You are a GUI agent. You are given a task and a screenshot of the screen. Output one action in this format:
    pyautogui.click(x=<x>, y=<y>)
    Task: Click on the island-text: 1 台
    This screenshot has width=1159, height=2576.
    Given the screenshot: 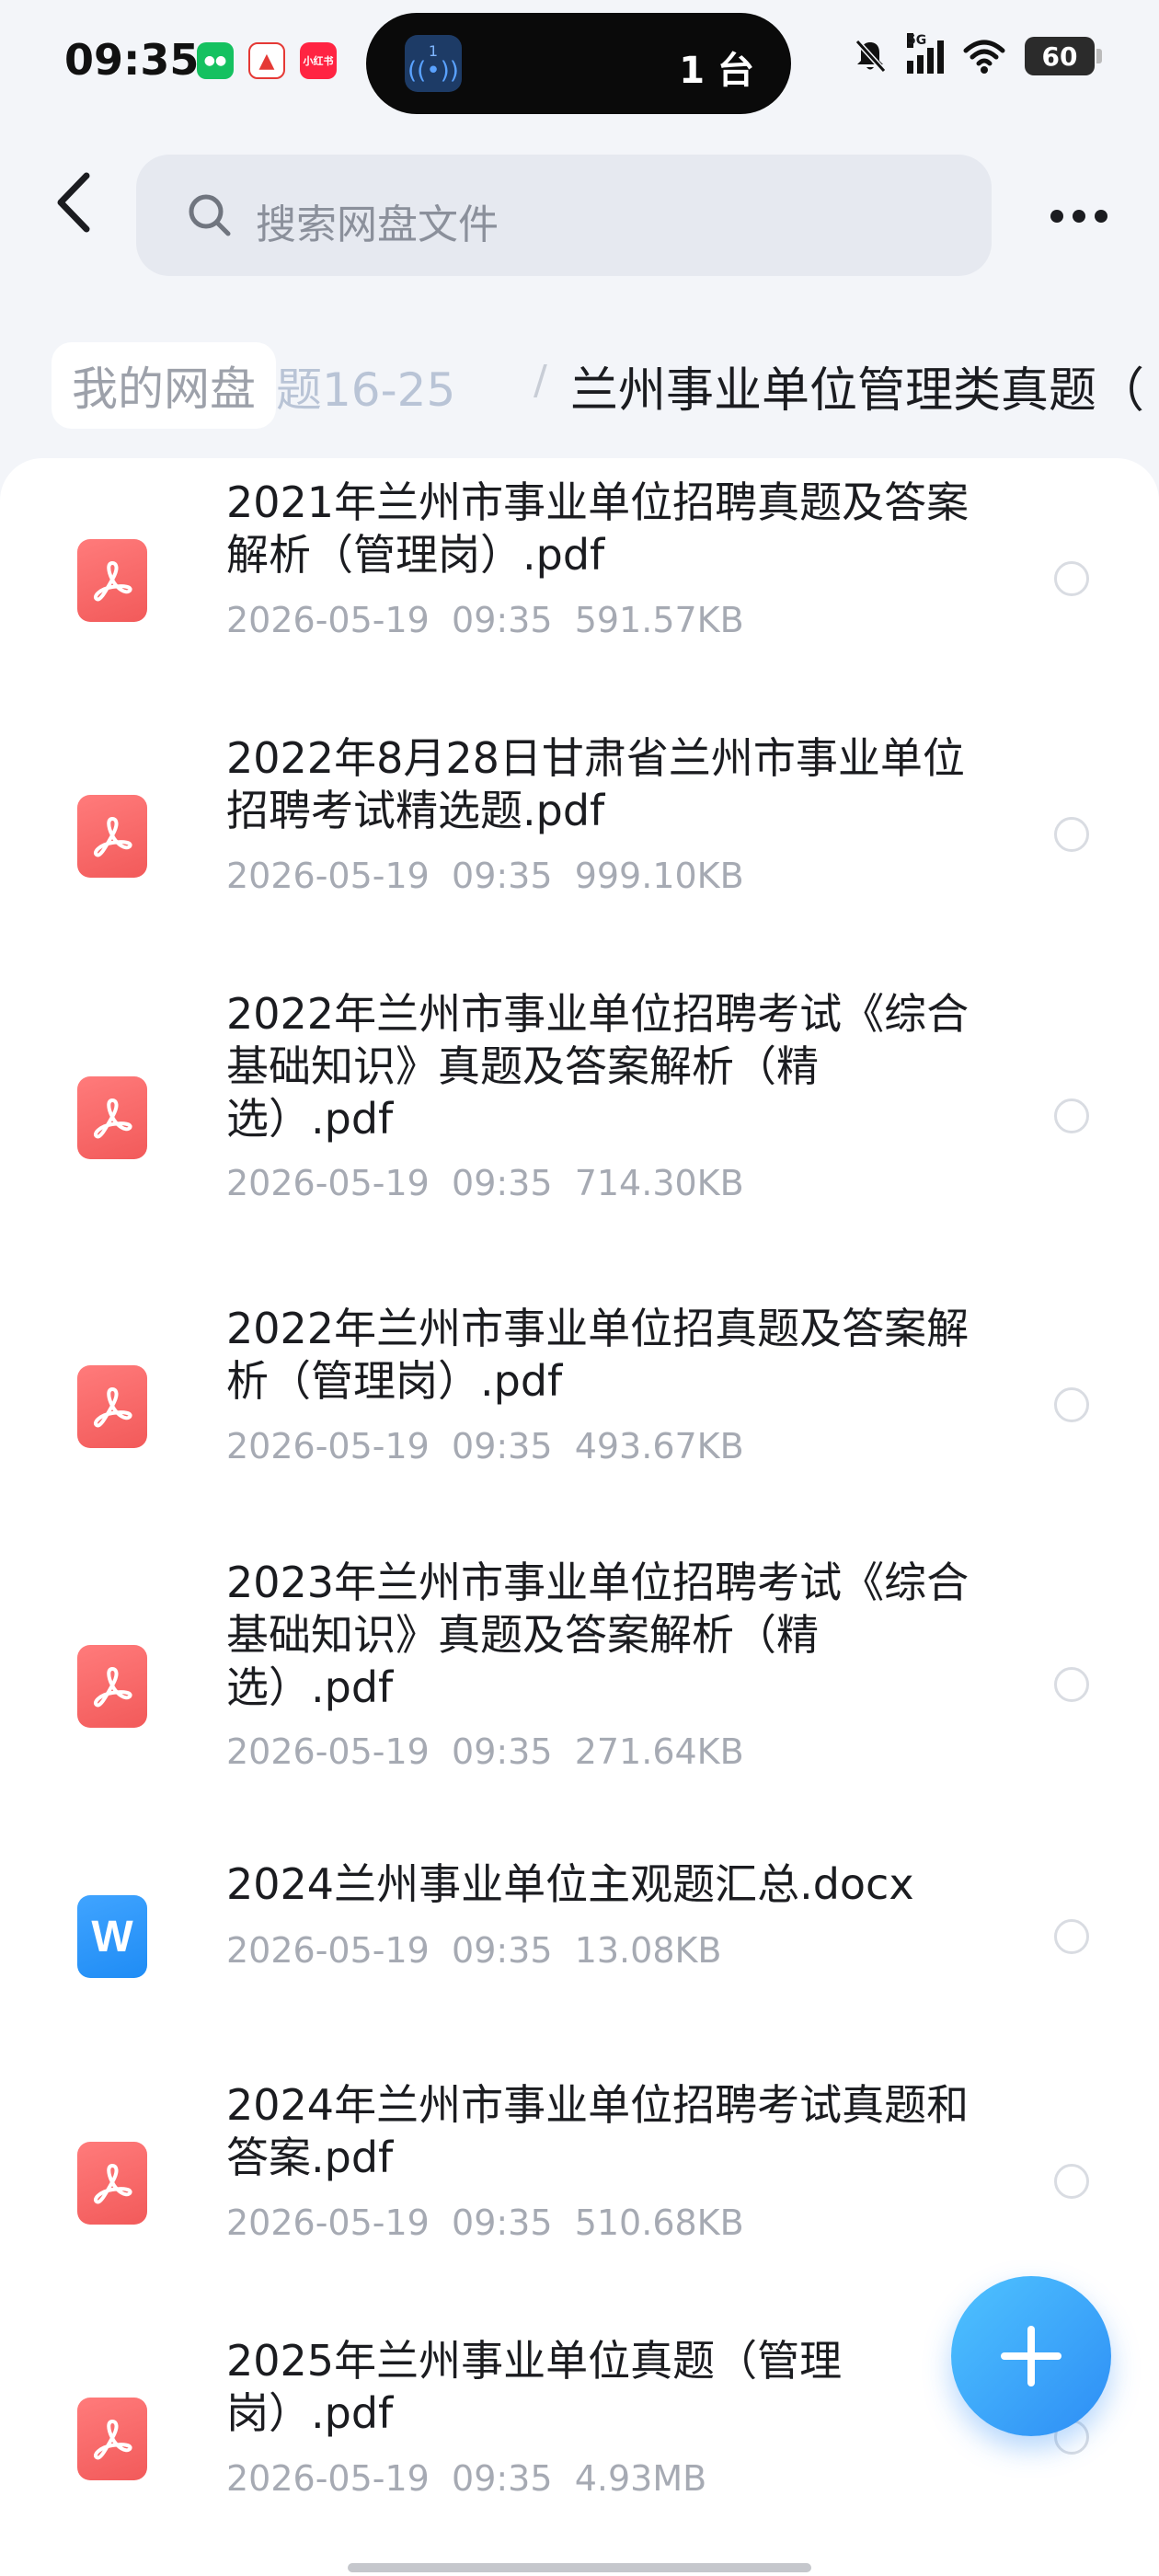 What is the action you would take?
    pyautogui.click(x=716, y=71)
    